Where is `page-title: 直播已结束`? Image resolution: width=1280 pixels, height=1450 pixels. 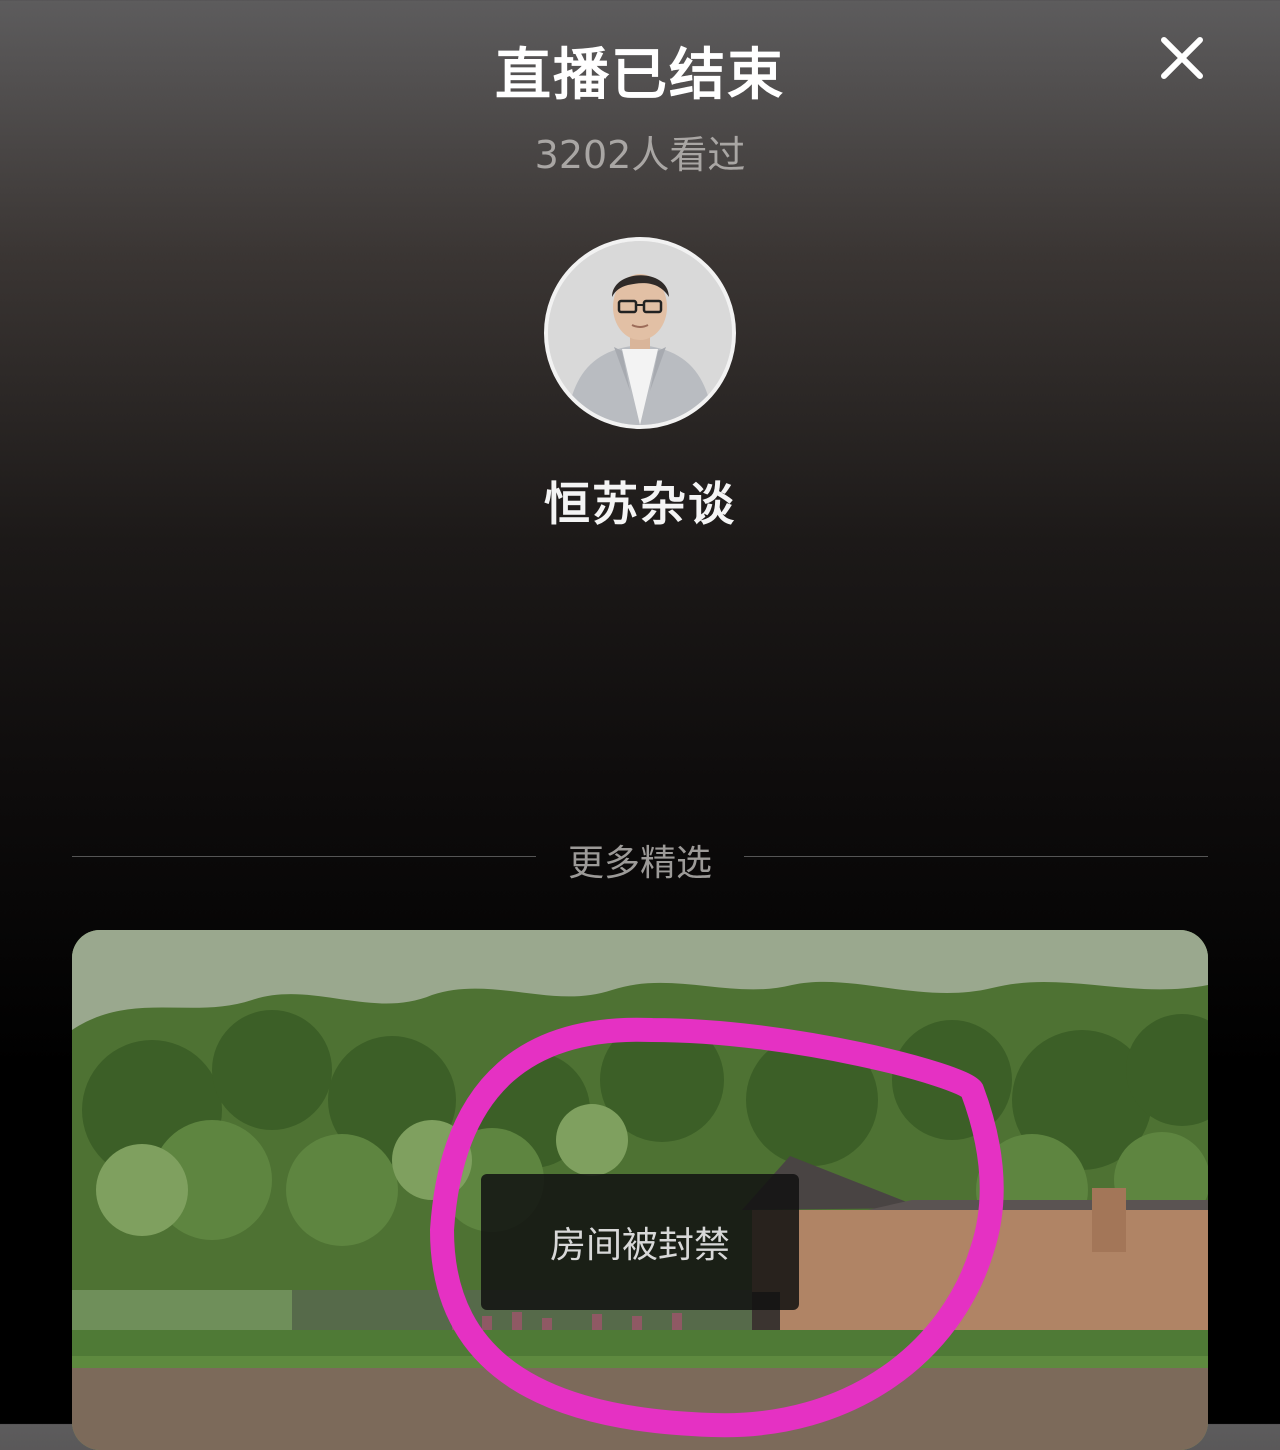 page-title: 直播已结束 is located at coordinates (640, 75).